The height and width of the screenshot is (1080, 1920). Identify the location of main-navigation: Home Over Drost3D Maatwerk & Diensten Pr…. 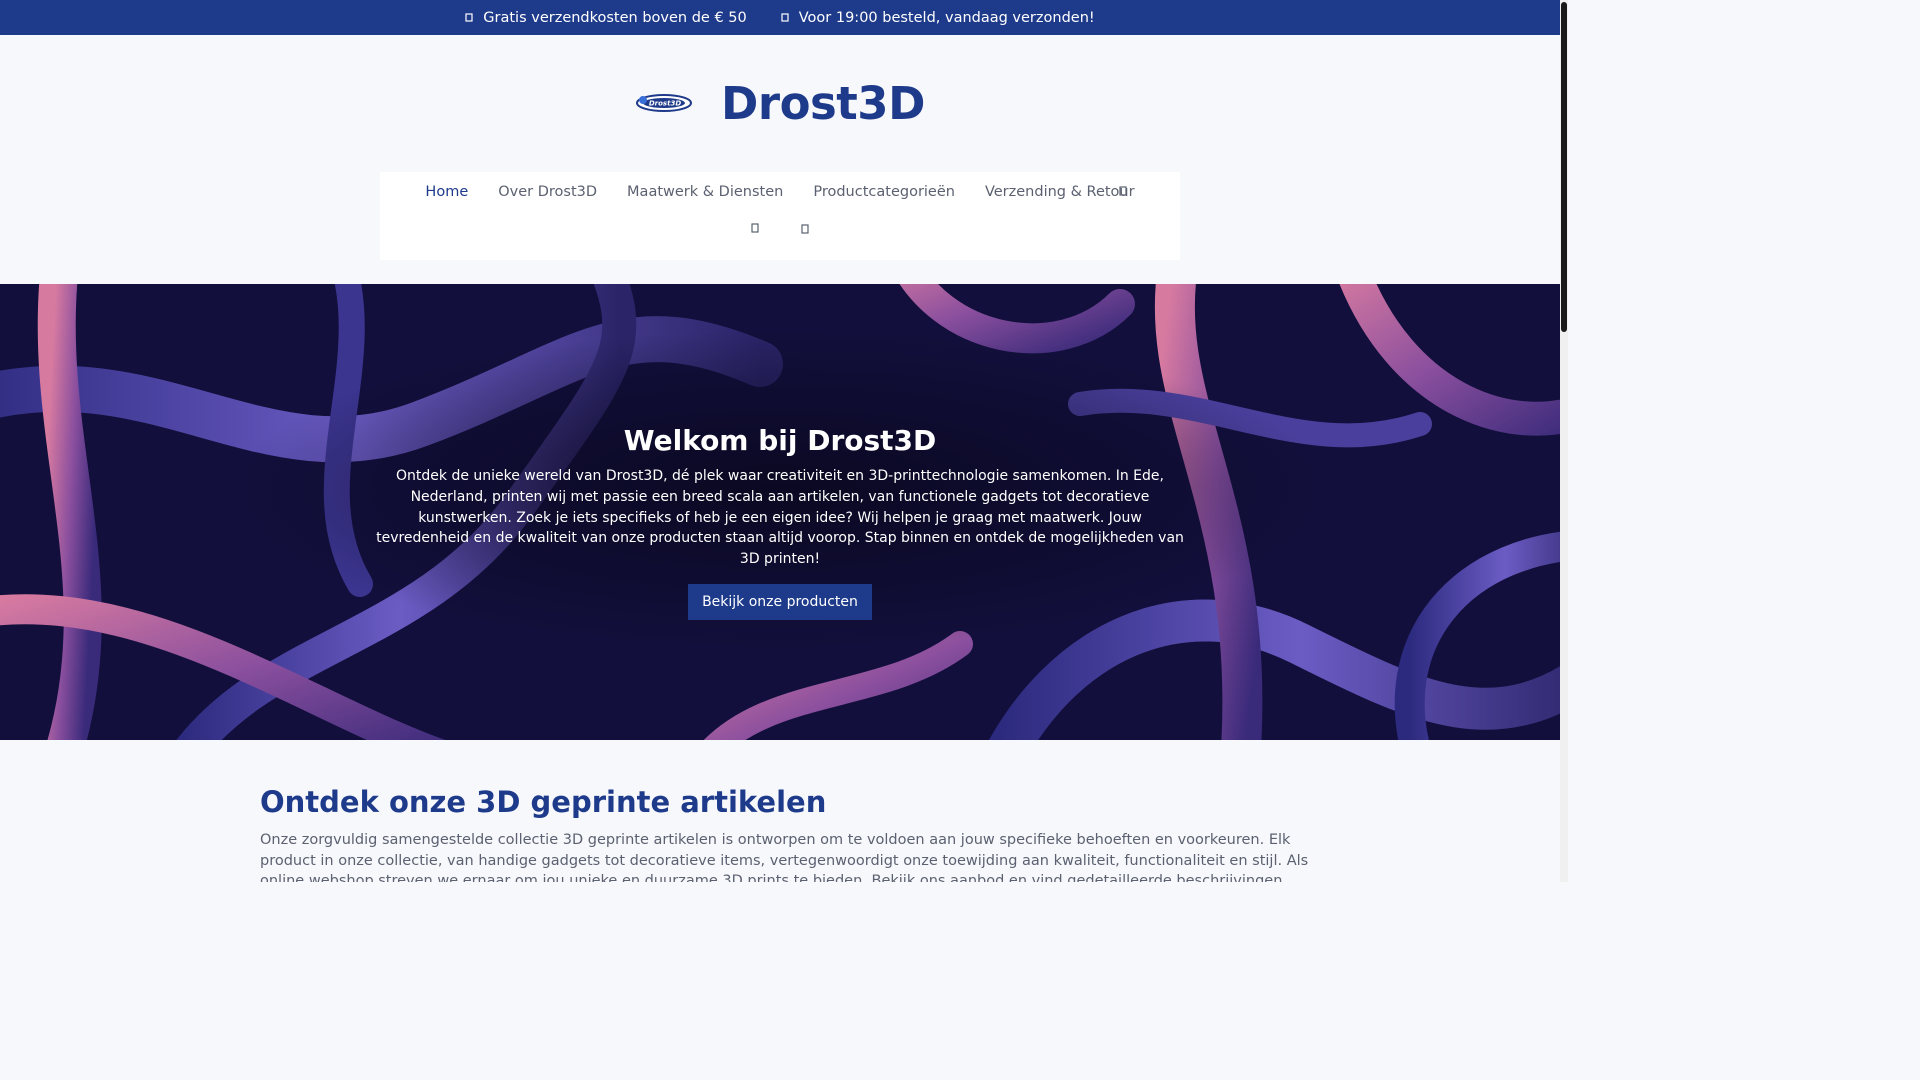
(780, 216).